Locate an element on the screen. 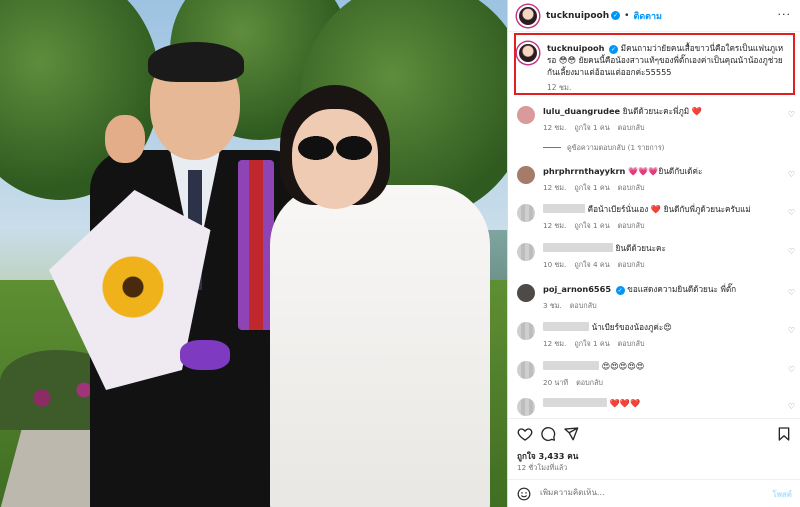 The image size is (800, 507). post-header: tucknuipooh ✓ • ติดตาม ··· is located at coordinates (654, 16).